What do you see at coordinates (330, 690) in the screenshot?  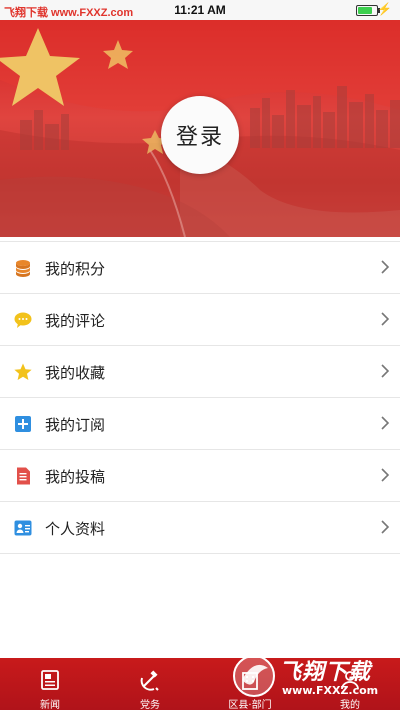 I see `watermark-url: www.FXXZ.com` at bounding box center [330, 690].